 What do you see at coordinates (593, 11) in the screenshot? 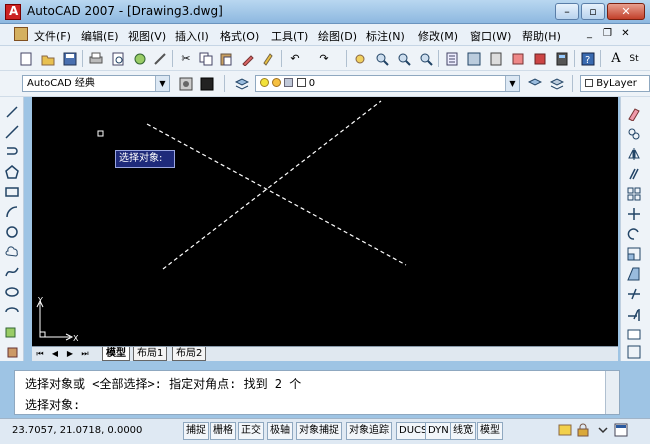
I see `maximize-button: ▫` at bounding box center [593, 11].